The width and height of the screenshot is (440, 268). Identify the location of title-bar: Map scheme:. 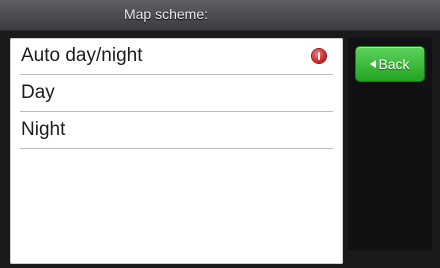
(220, 15).